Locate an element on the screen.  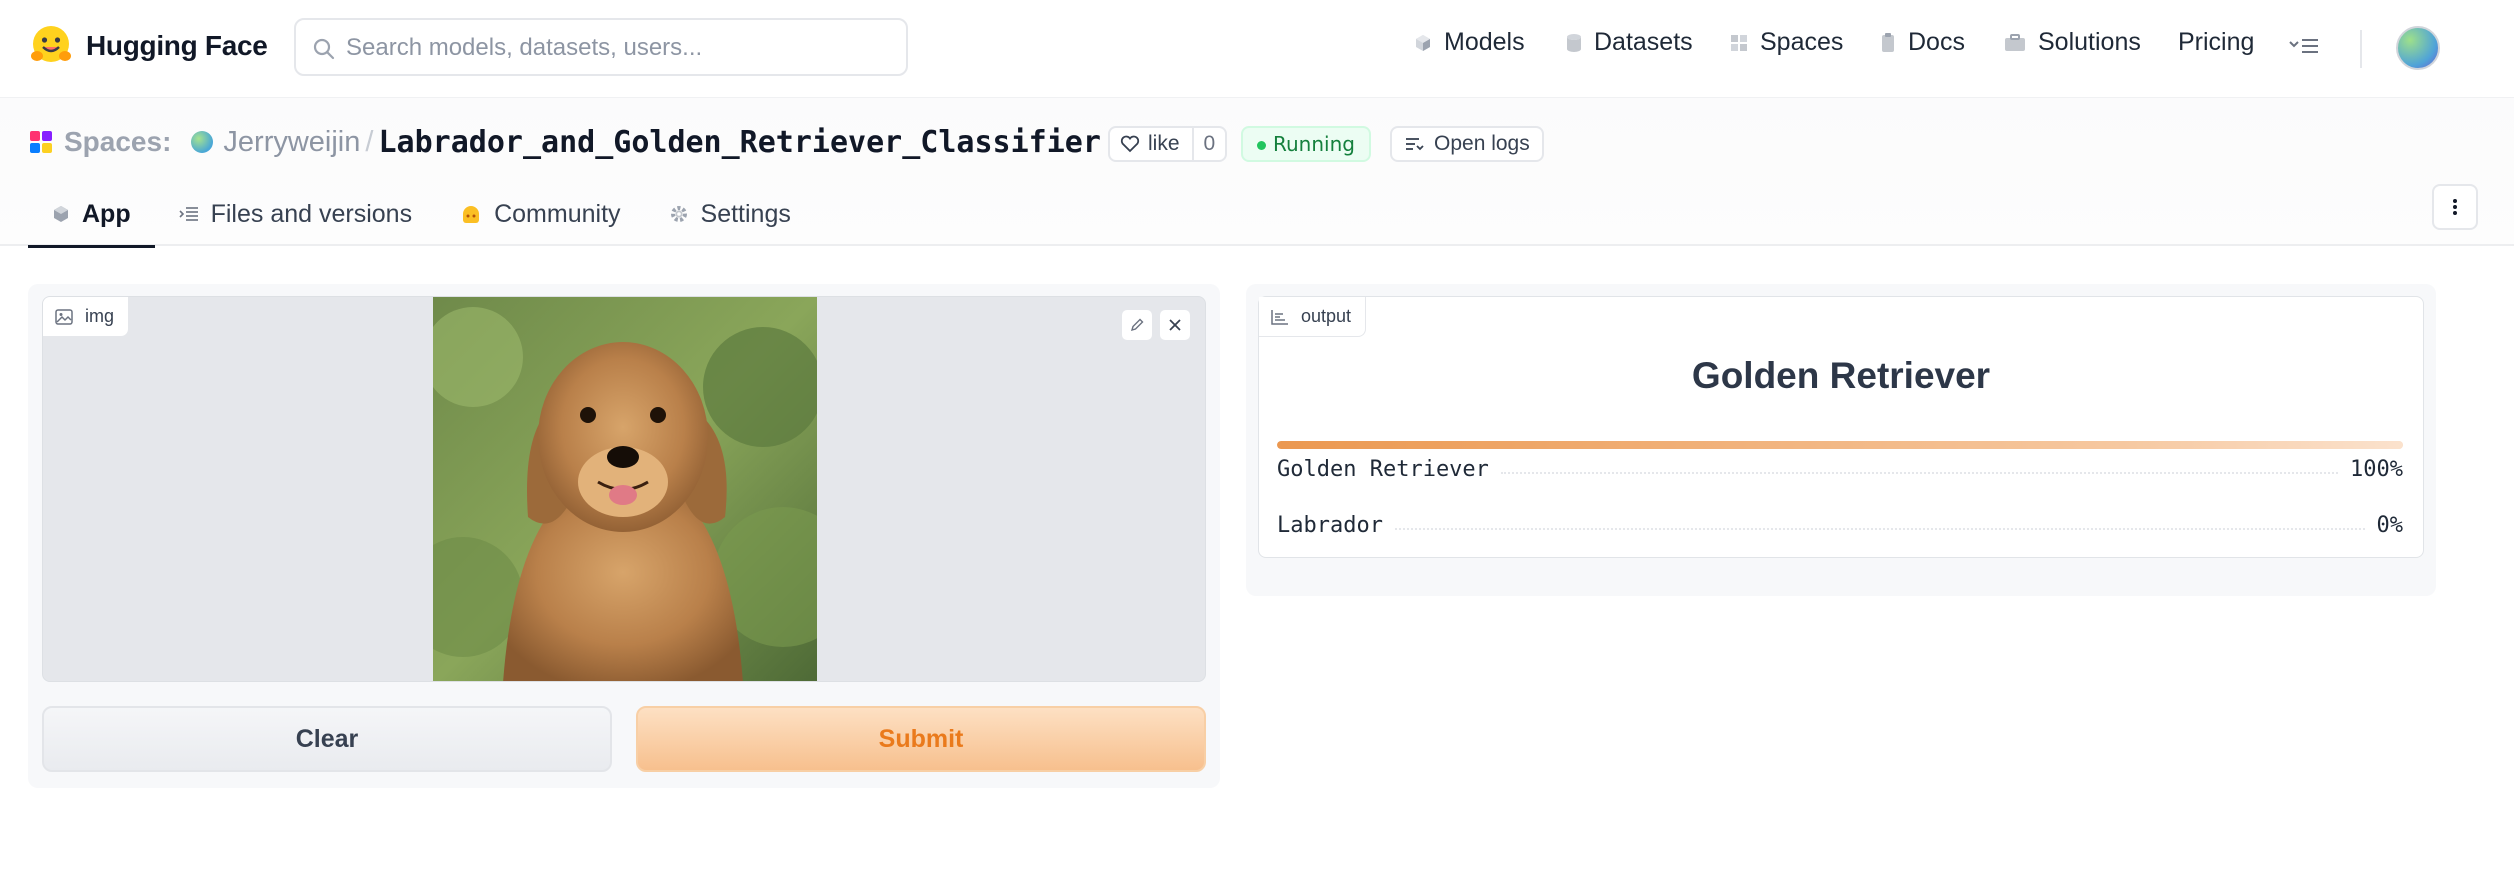
nav-more-menu is located at coordinates (2304, 48).